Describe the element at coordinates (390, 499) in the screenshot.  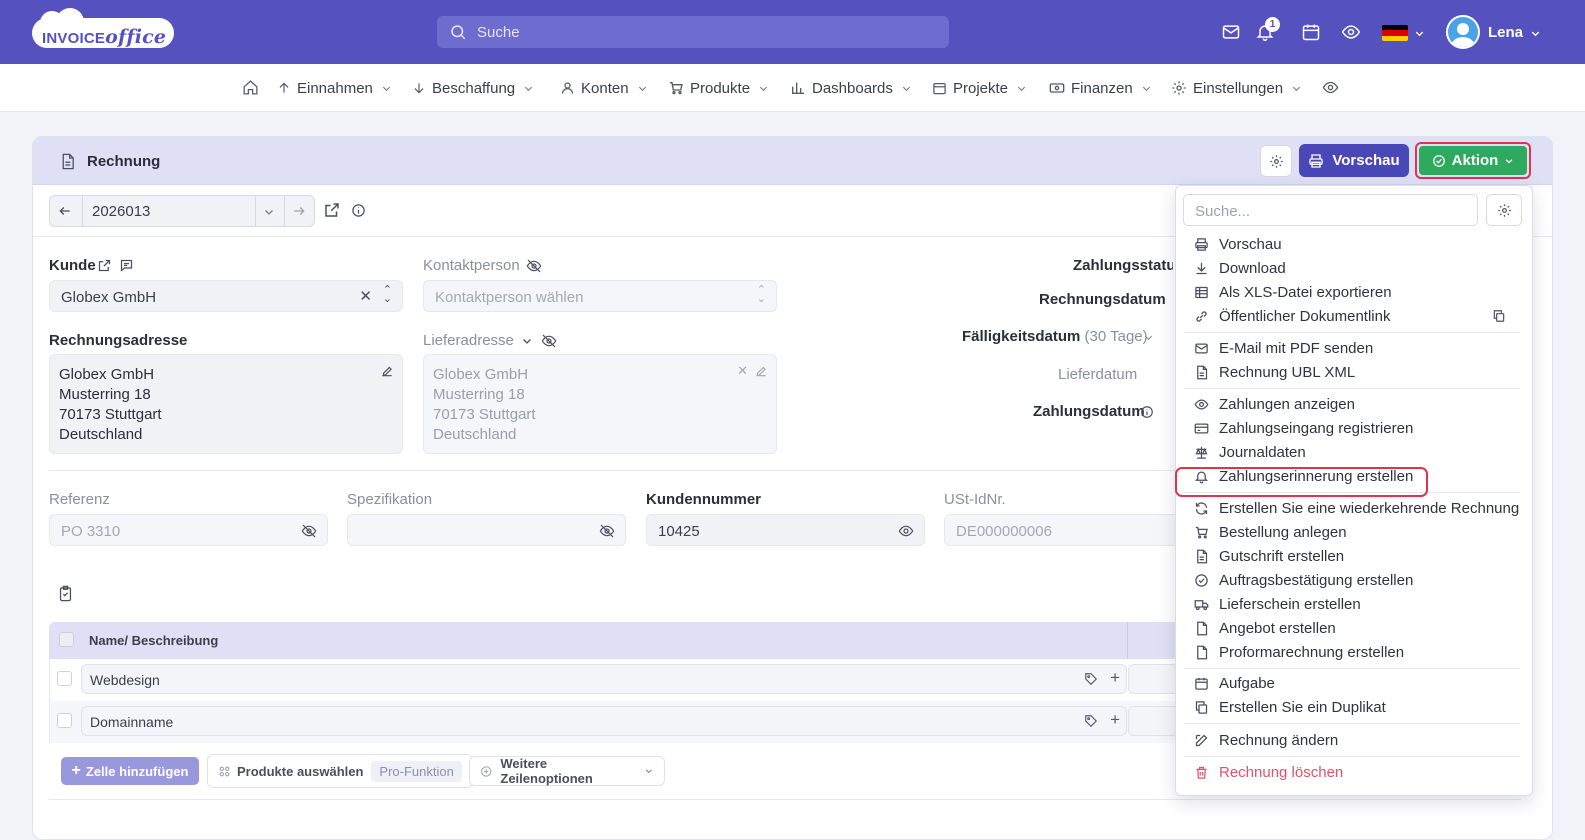
I see `specification-label: Spezifikation` at that location.